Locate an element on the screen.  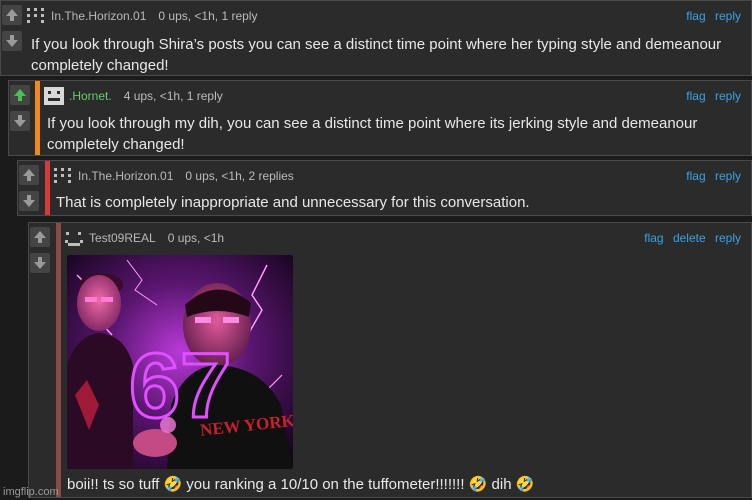
comment-actions: flag delete reply is located at coordinates (689, 238).